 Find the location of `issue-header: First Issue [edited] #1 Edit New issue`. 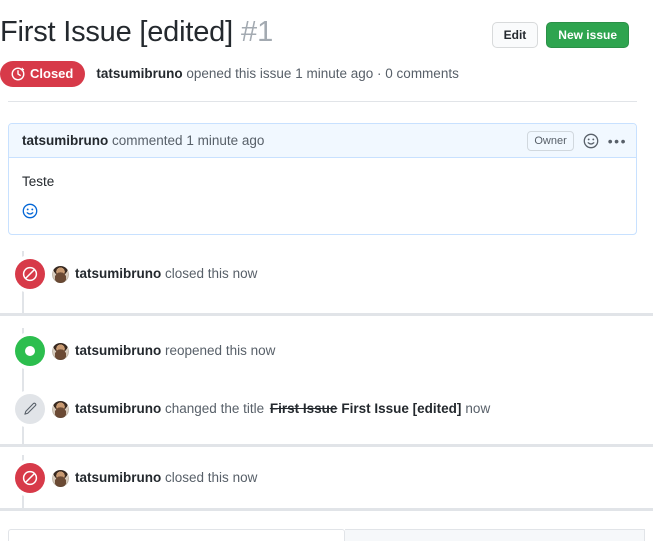

issue-header: First Issue [edited] #1 Edit New issue is located at coordinates (318, 25).